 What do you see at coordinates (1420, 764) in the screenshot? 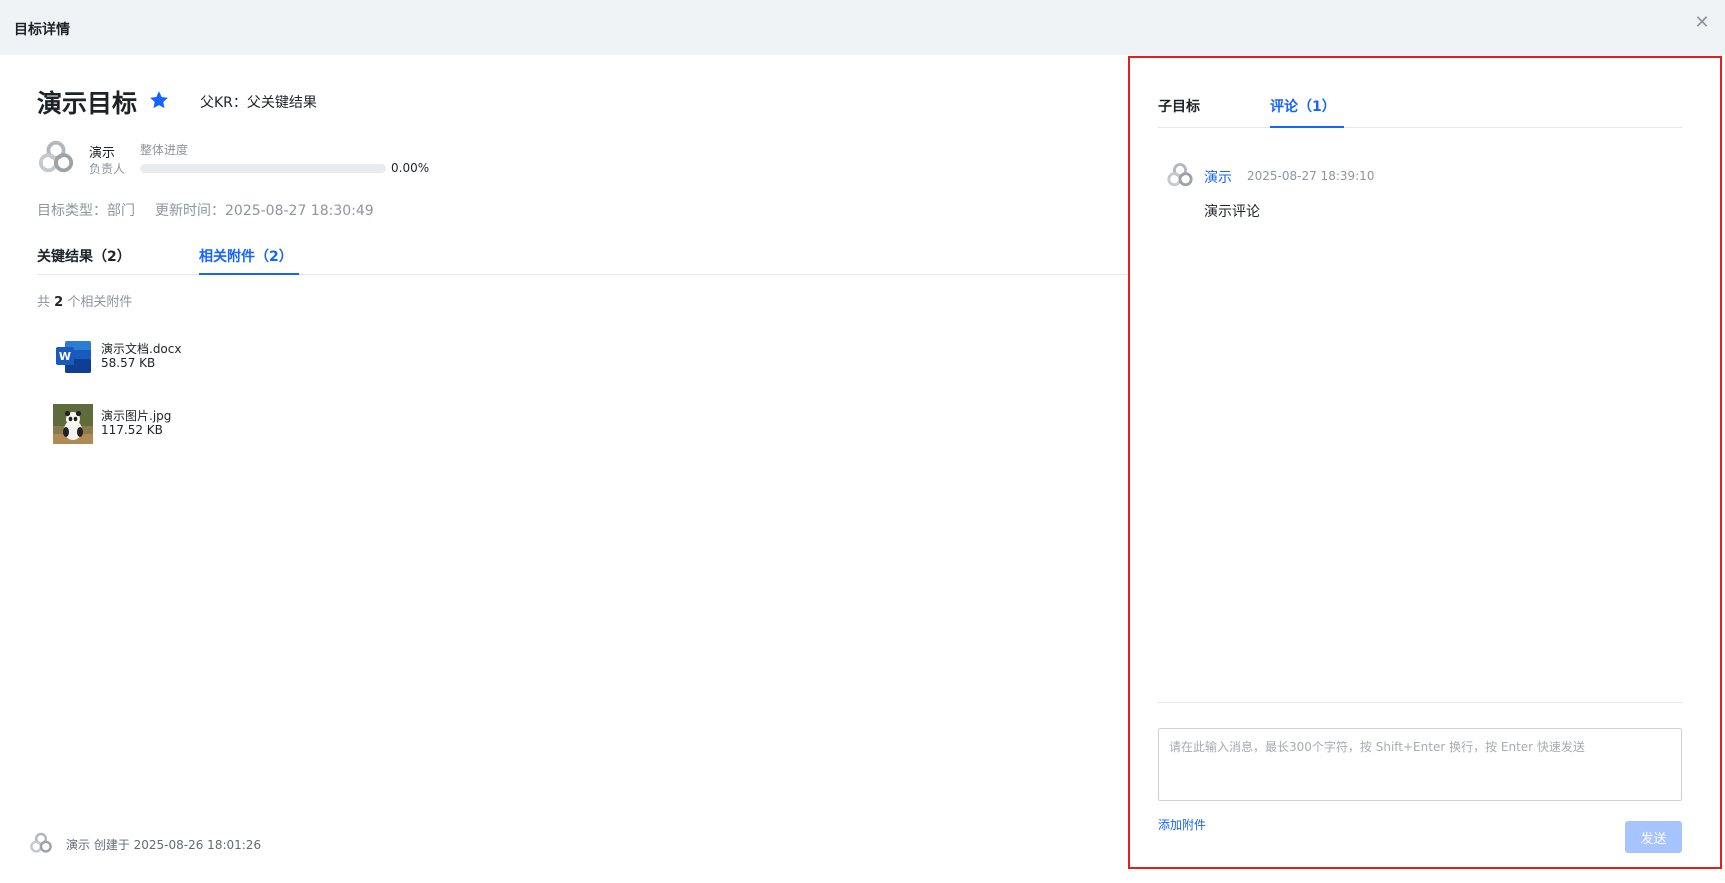
I see `comment-input` at bounding box center [1420, 764].